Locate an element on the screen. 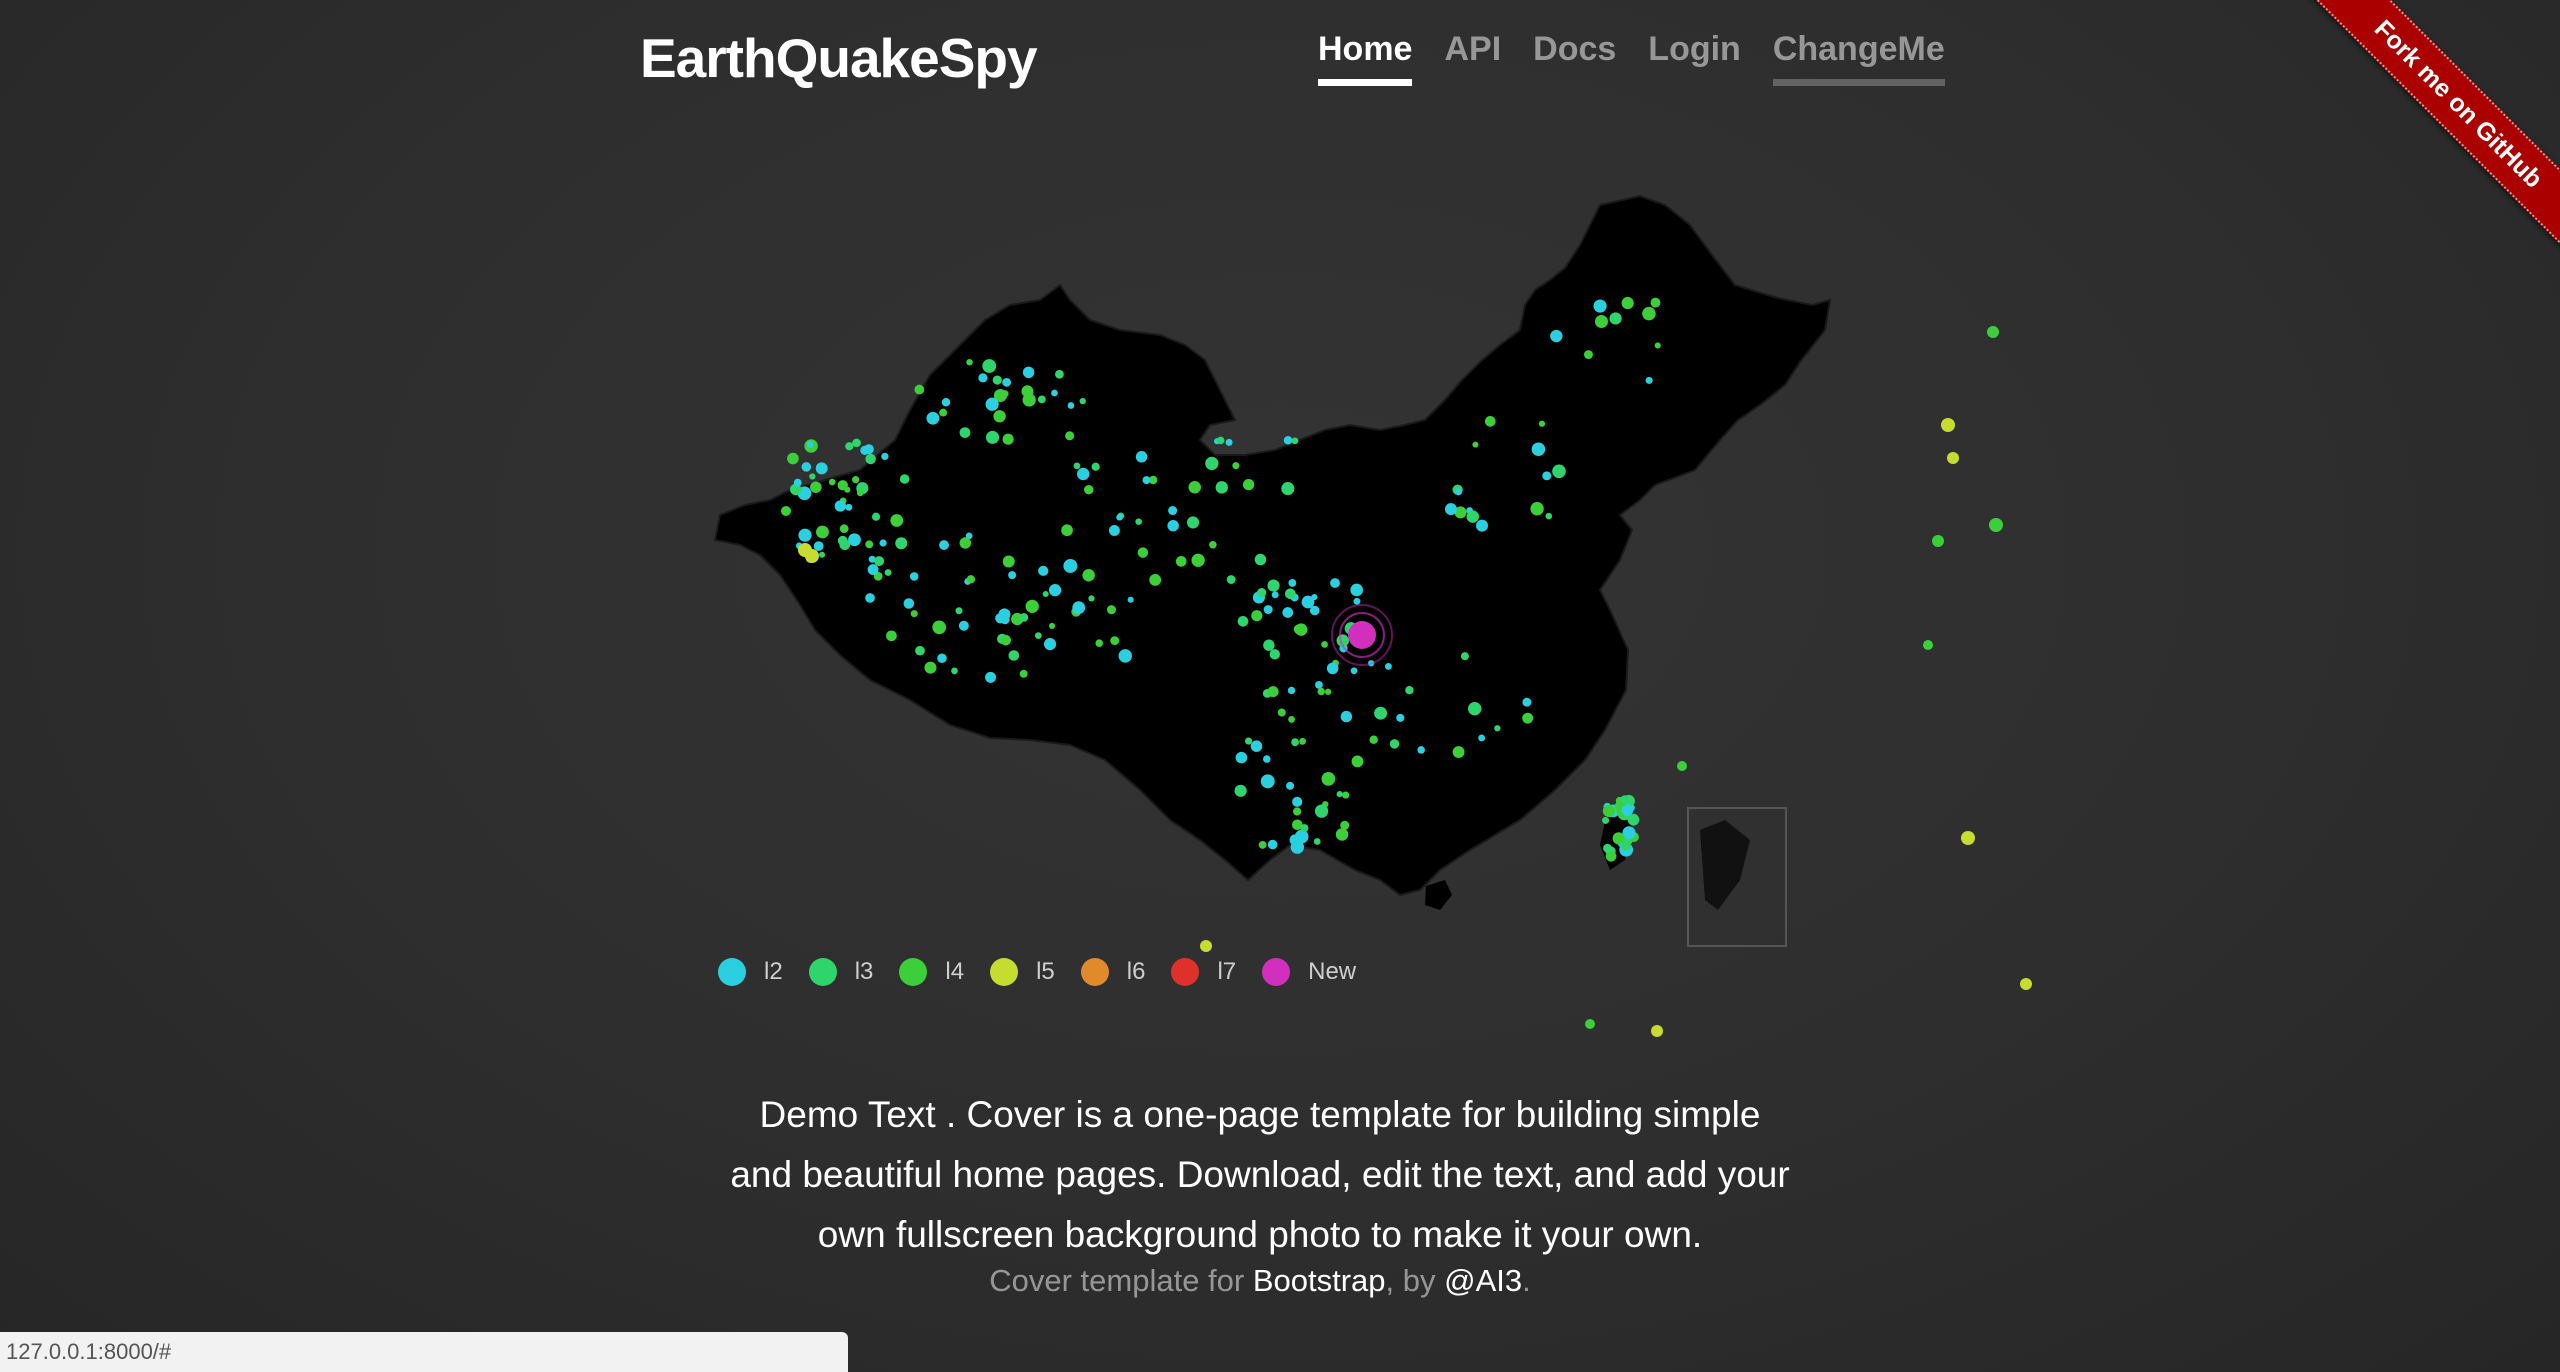 The image size is (2560, 1372). legend-item-l6: l6 is located at coordinates (1112, 972).